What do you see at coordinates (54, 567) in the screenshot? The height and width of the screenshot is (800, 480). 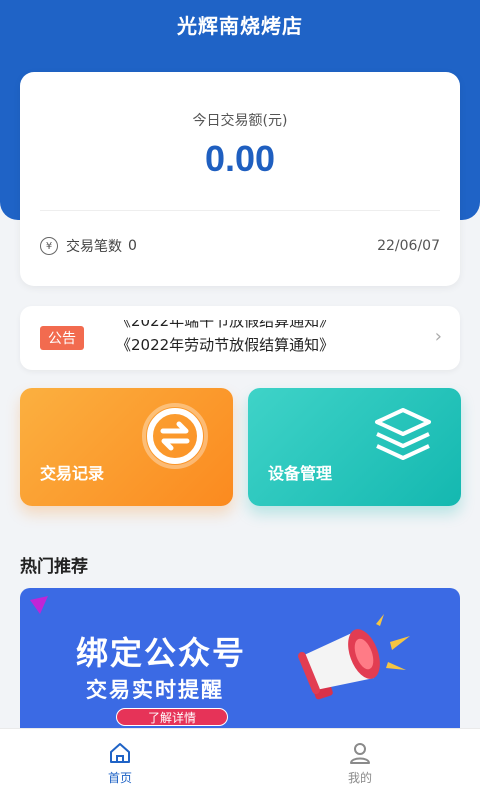 I see `hot-recommend-title: 热门推荐` at bounding box center [54, 567].